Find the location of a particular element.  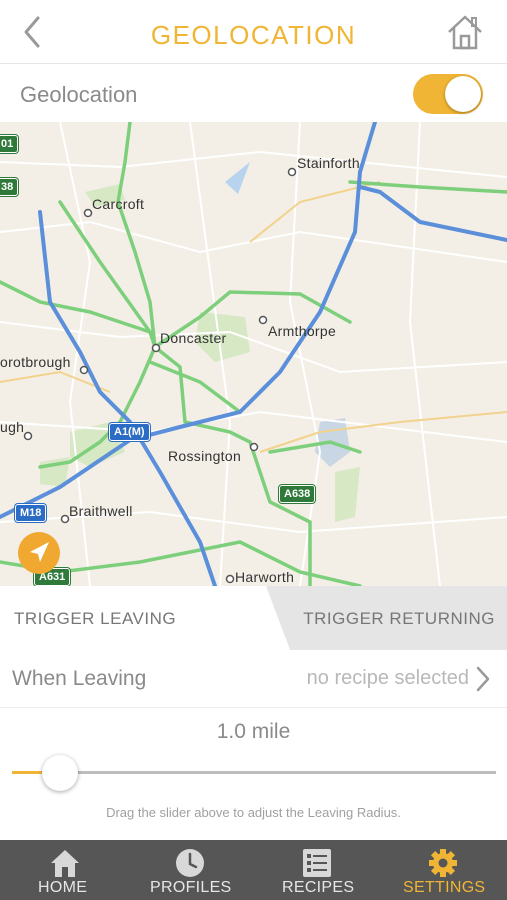

radius-slider-track is located at coordinates (254, 772).